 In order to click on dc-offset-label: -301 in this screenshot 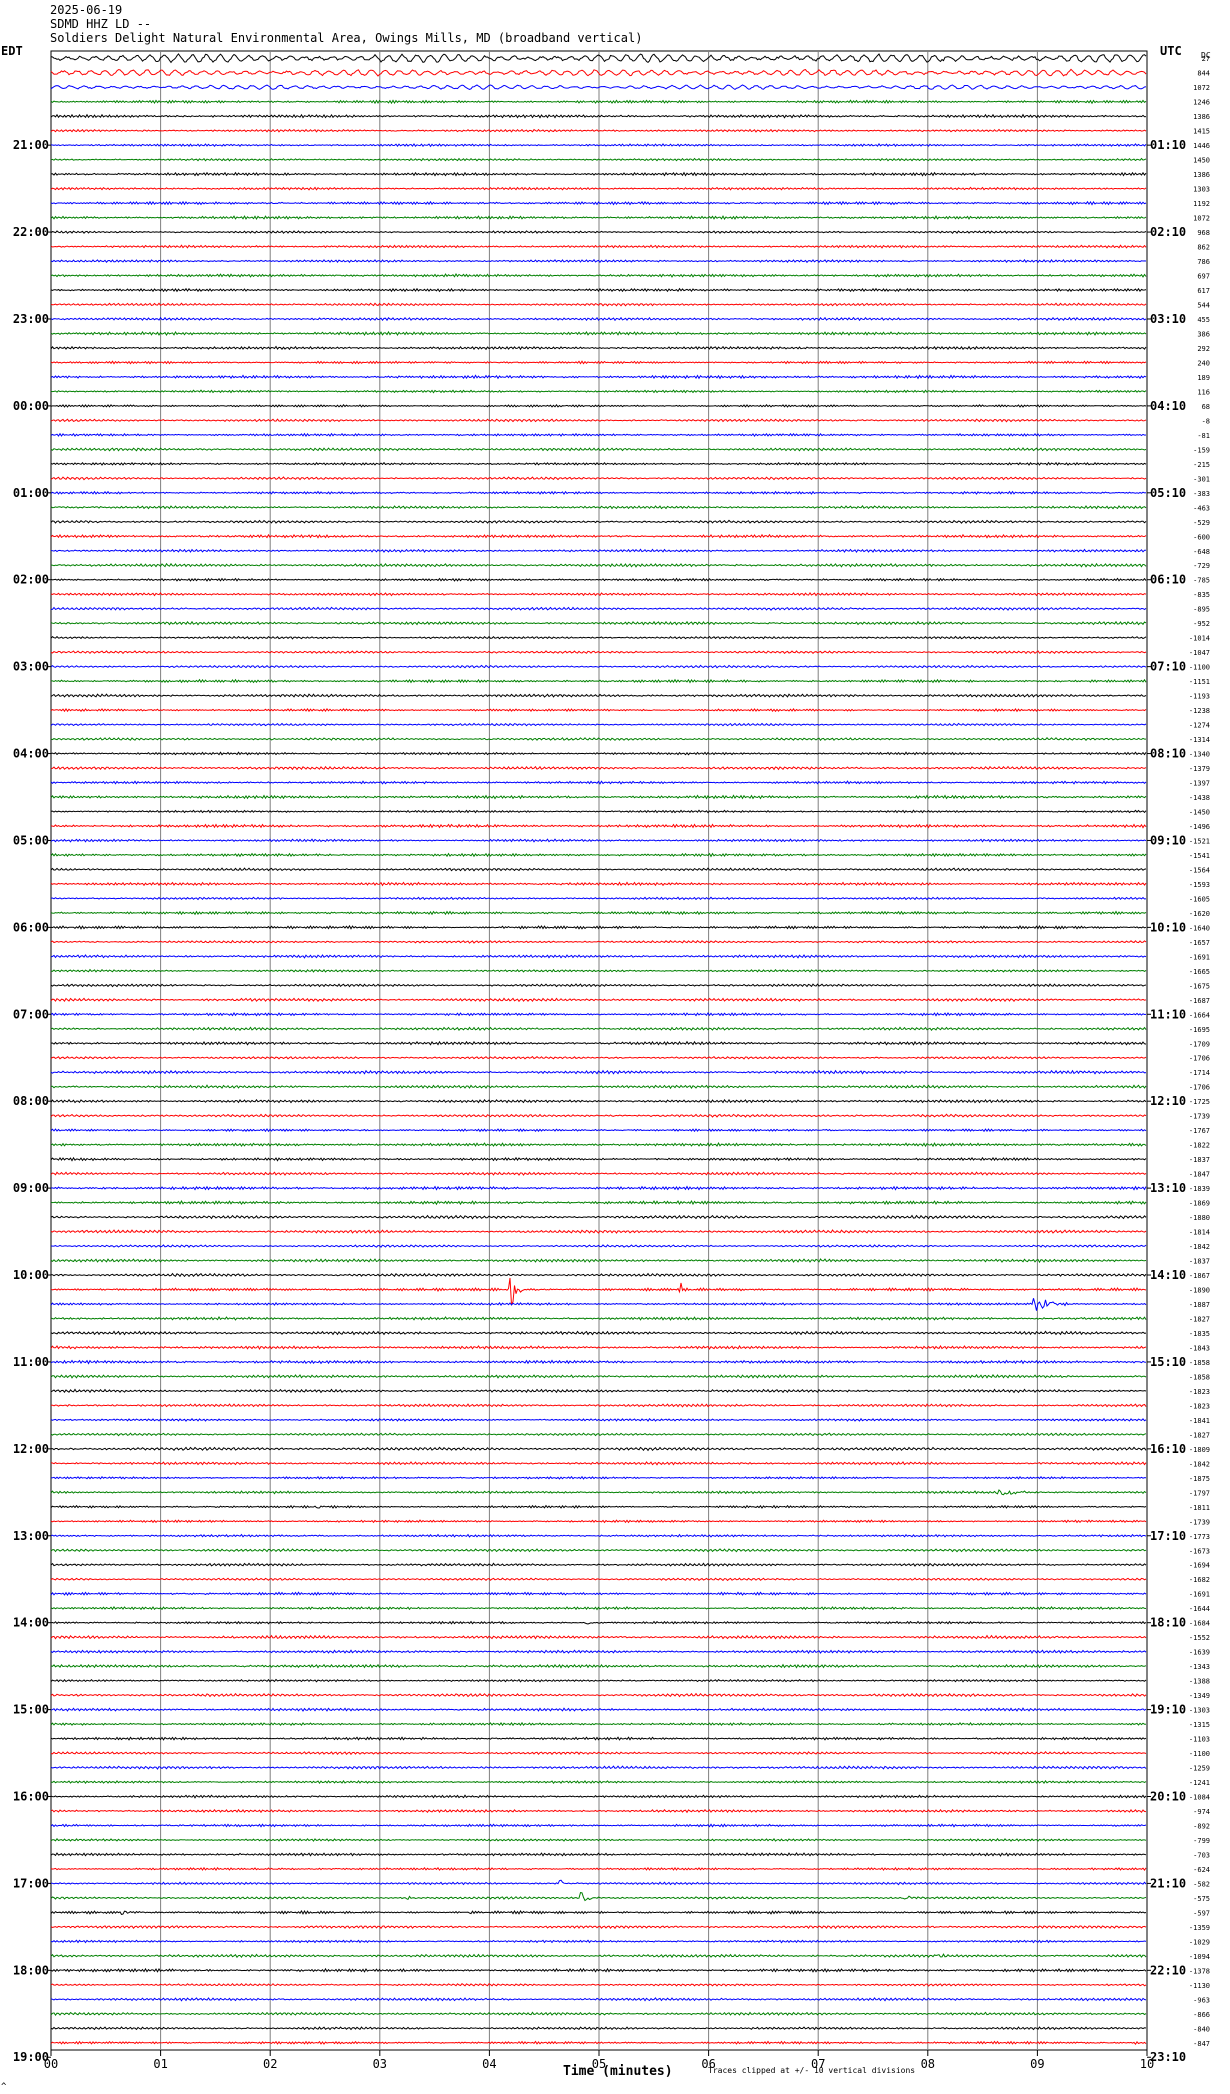, I will do `click(1201, 479)`.